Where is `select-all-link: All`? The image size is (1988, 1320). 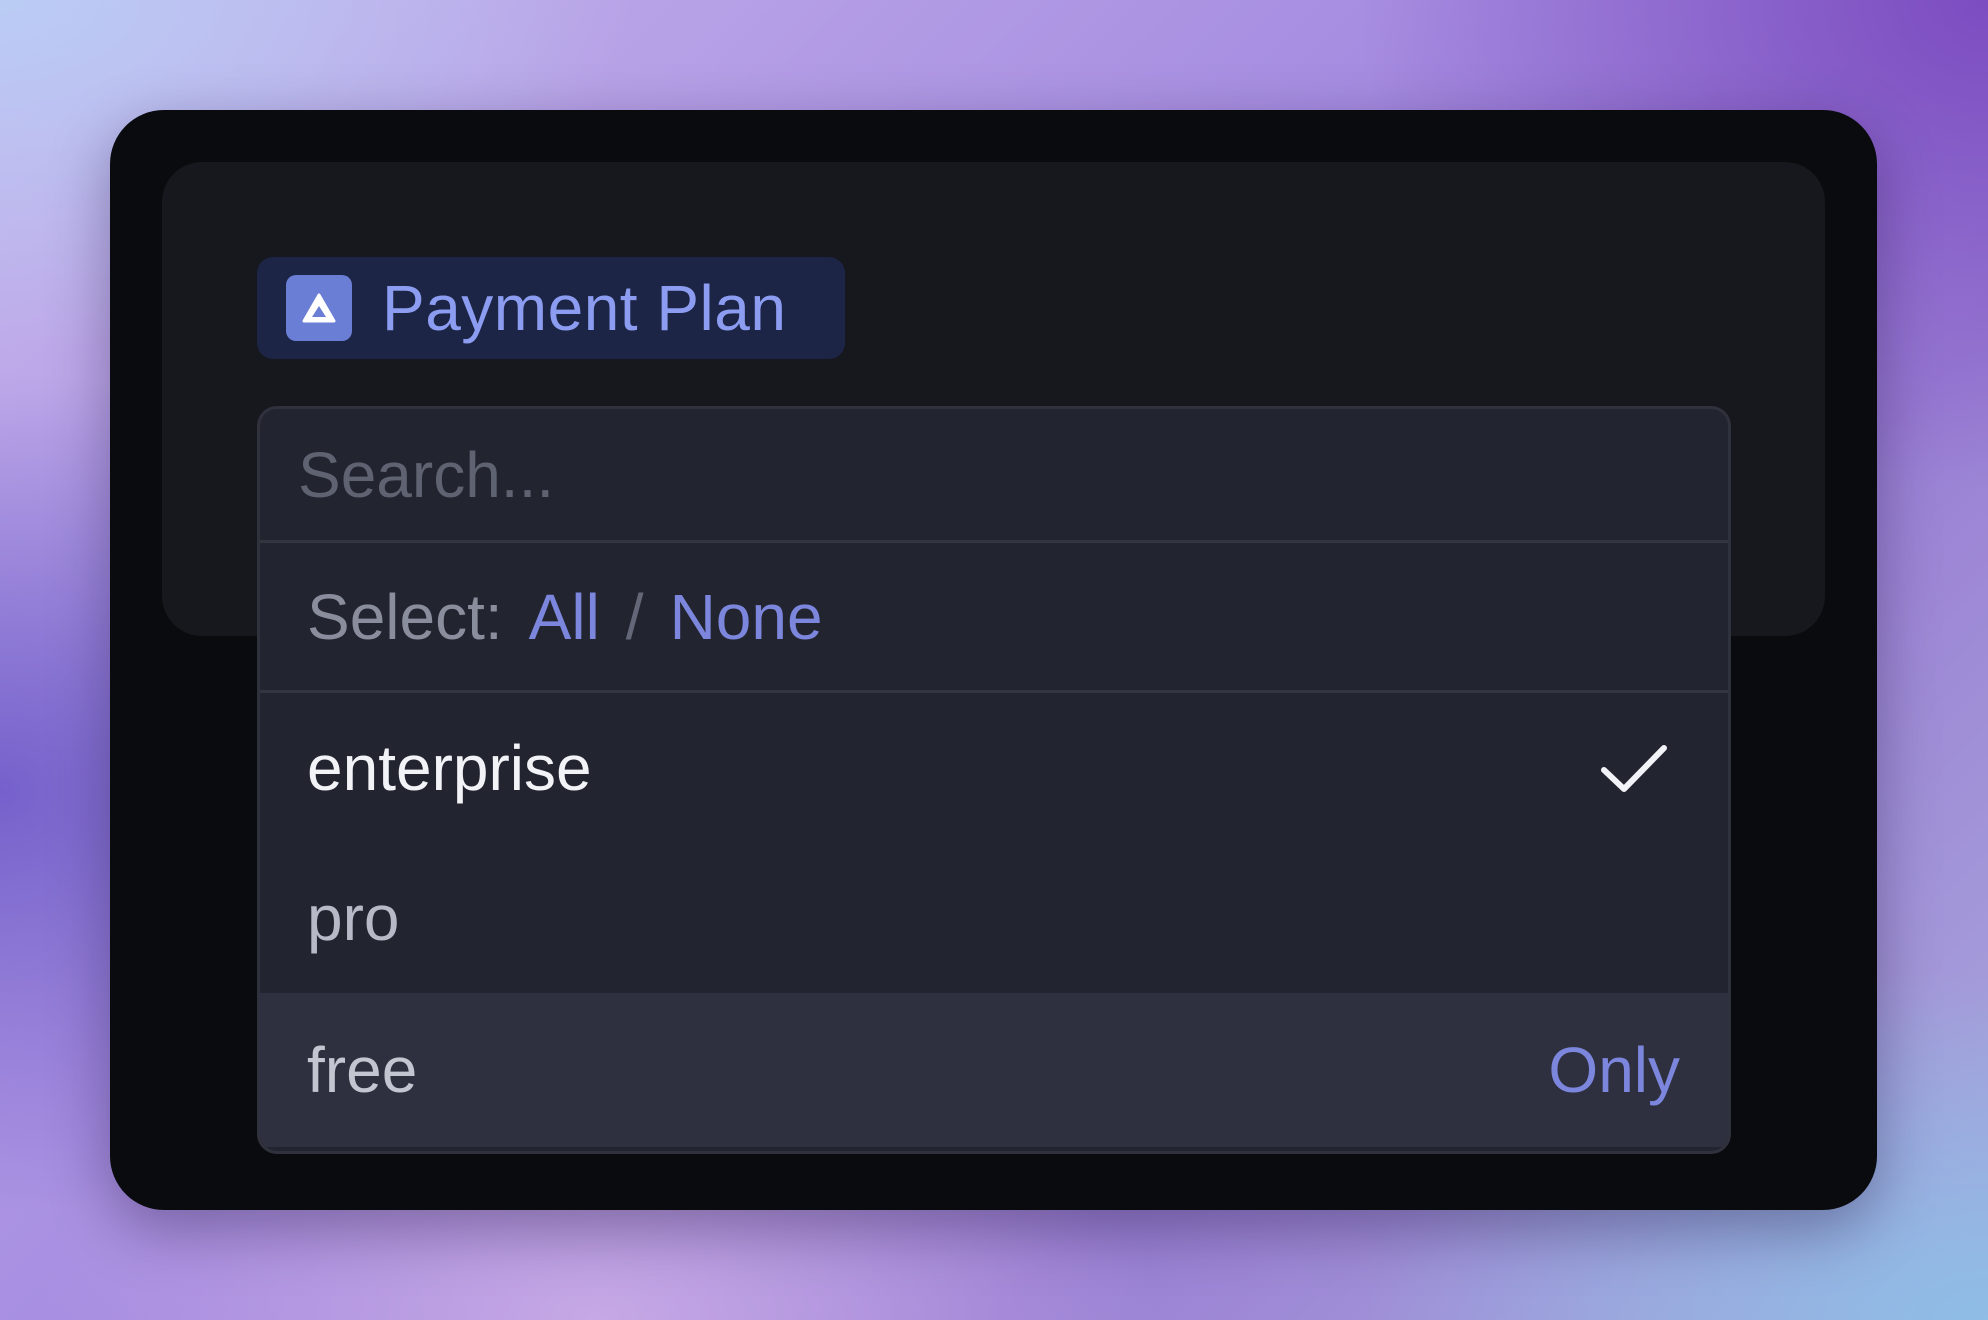 select-all-link: All is located at coordinates (564, 617).